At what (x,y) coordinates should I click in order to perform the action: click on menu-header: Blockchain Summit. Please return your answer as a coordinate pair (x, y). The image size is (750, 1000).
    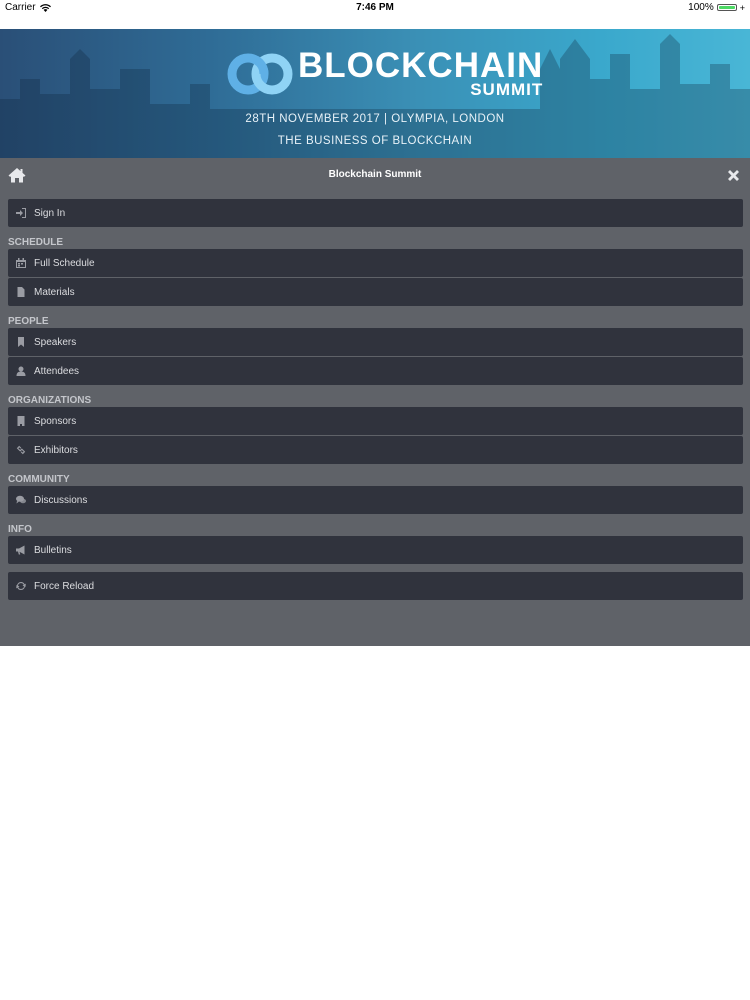
    Looking at the image, I should click on (375, 175).